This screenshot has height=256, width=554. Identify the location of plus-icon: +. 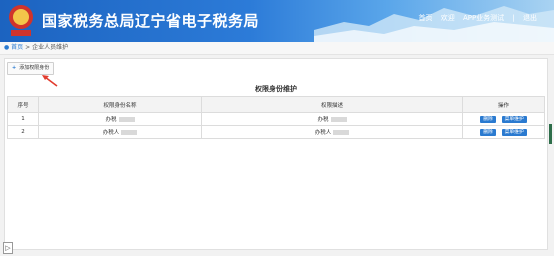
(14, 68).